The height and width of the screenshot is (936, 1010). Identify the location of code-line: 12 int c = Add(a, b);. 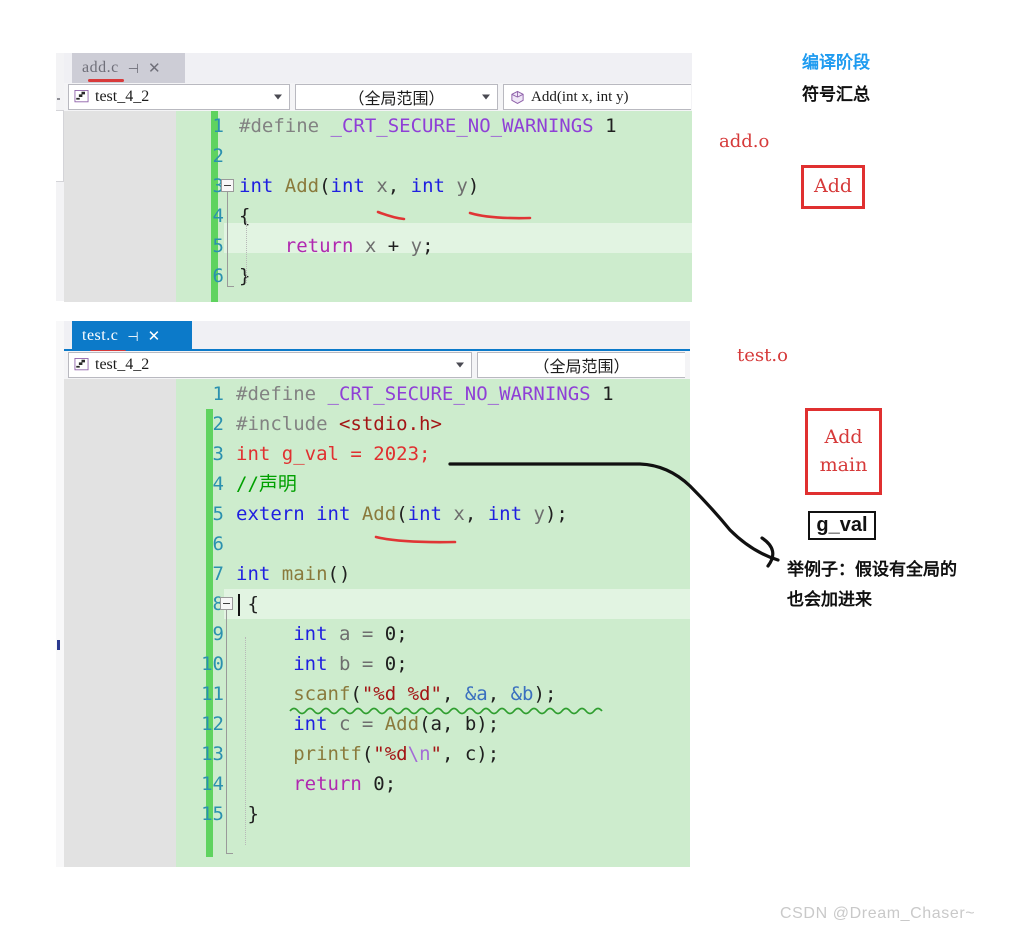
(377, 724).